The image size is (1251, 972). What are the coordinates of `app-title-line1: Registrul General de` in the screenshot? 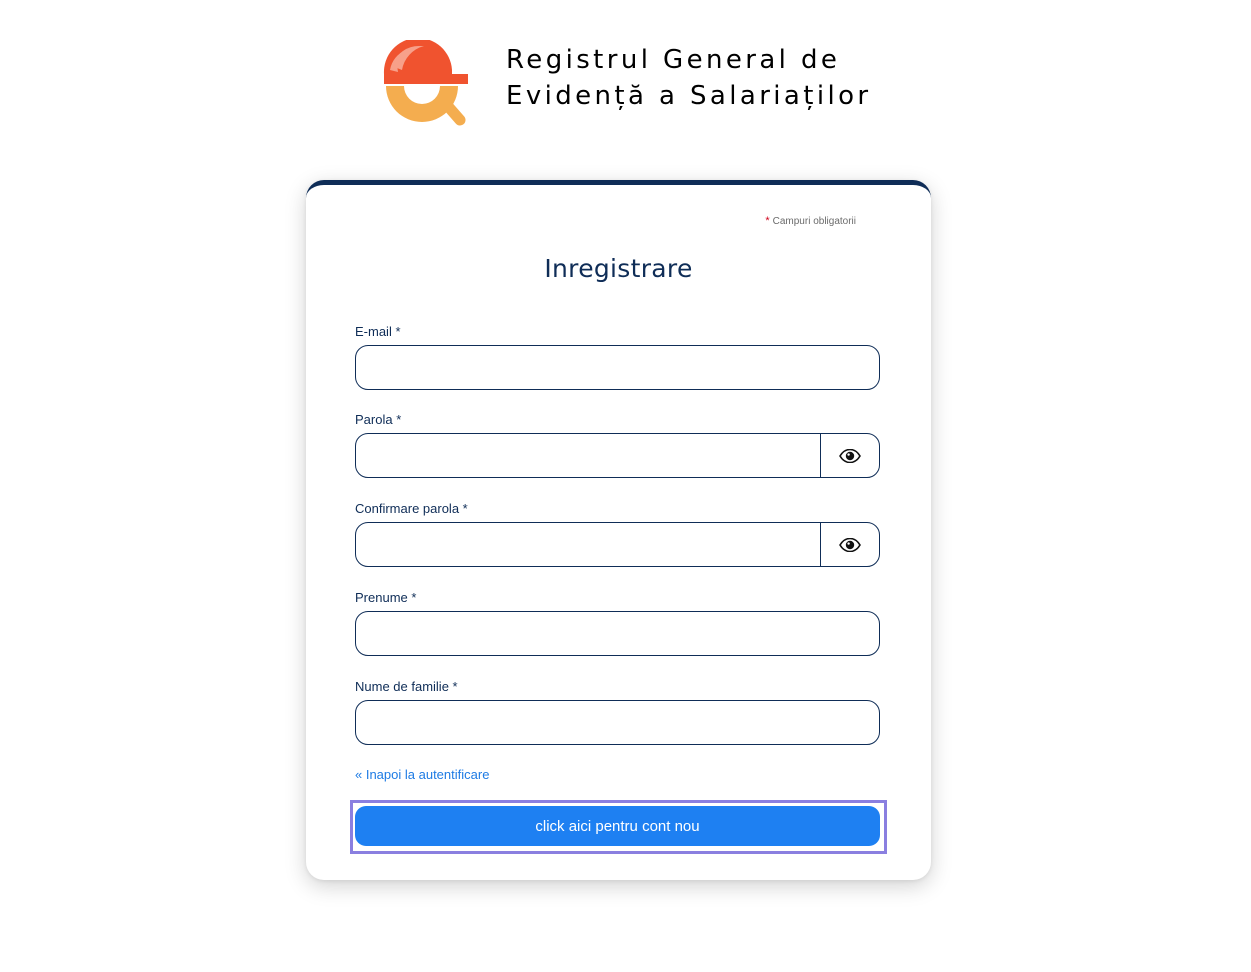 It's located at (673, 60).